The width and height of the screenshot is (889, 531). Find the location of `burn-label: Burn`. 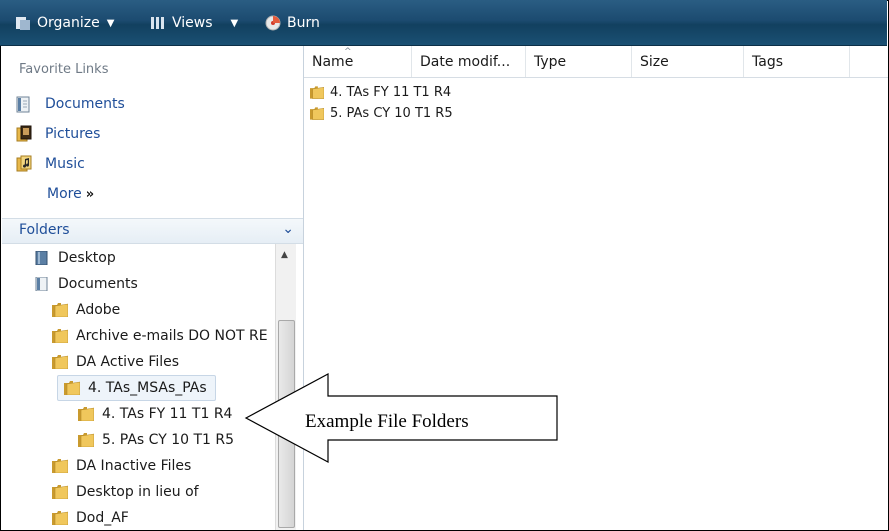

burn-label: Burn is located at coordinates (303, 23).